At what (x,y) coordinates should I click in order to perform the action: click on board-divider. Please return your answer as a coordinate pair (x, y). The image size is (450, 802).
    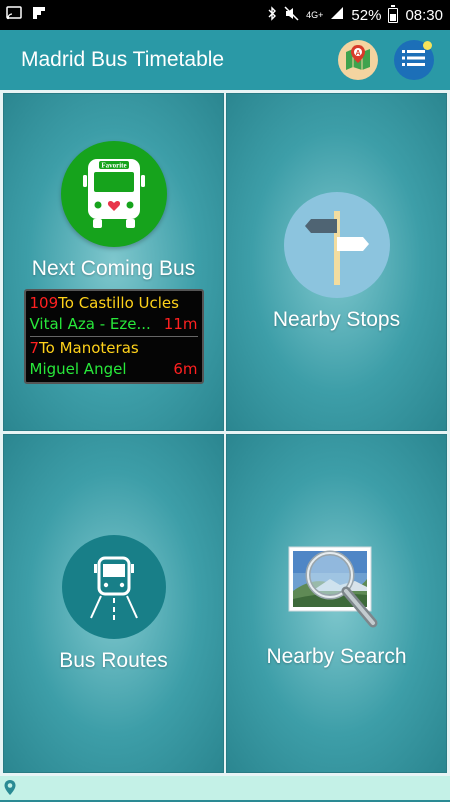
    Looking at the image, I should click on (113, 336).